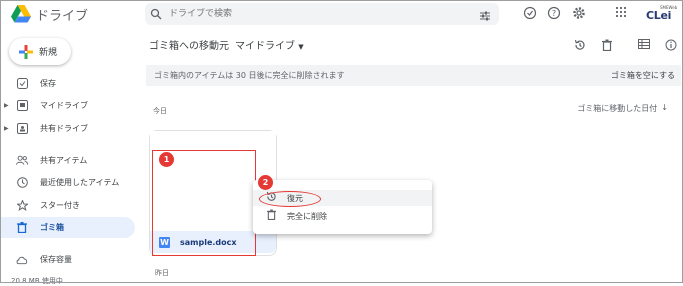  What do you see at coordinates (26, 51) in the screenshot?
I see `plus-icon` at bounding box center [26, 51].